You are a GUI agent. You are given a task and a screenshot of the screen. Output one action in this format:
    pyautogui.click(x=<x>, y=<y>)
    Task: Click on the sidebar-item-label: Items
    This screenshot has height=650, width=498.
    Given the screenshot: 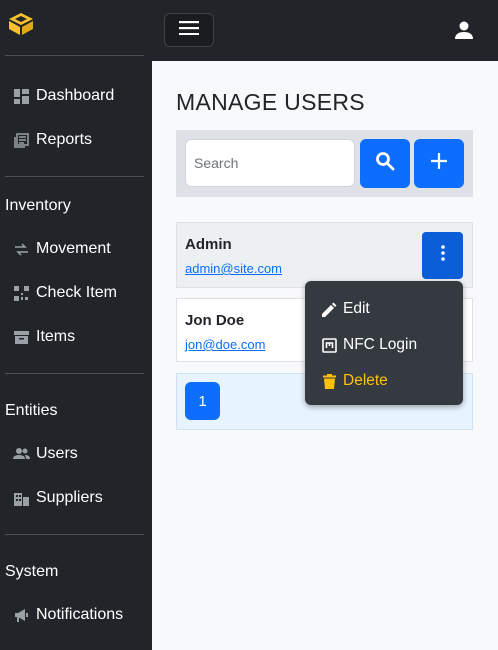 What is the action you would take?
    pyautogui.click(x=56, y=336)
    